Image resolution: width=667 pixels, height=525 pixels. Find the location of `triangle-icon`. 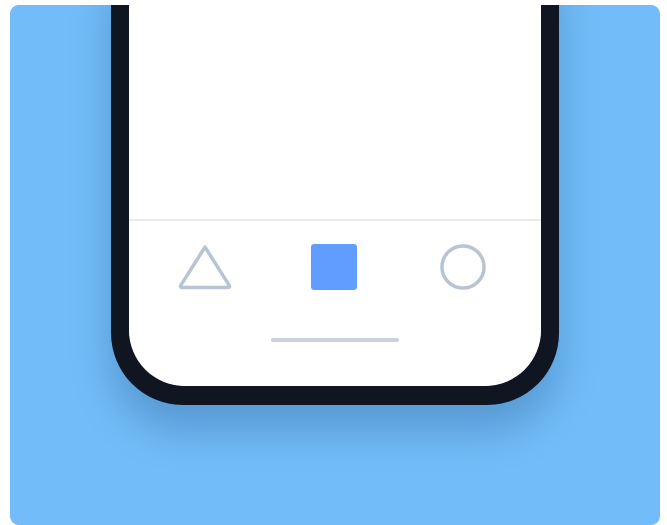

triangle-icon is located at coordinates (205, 267).